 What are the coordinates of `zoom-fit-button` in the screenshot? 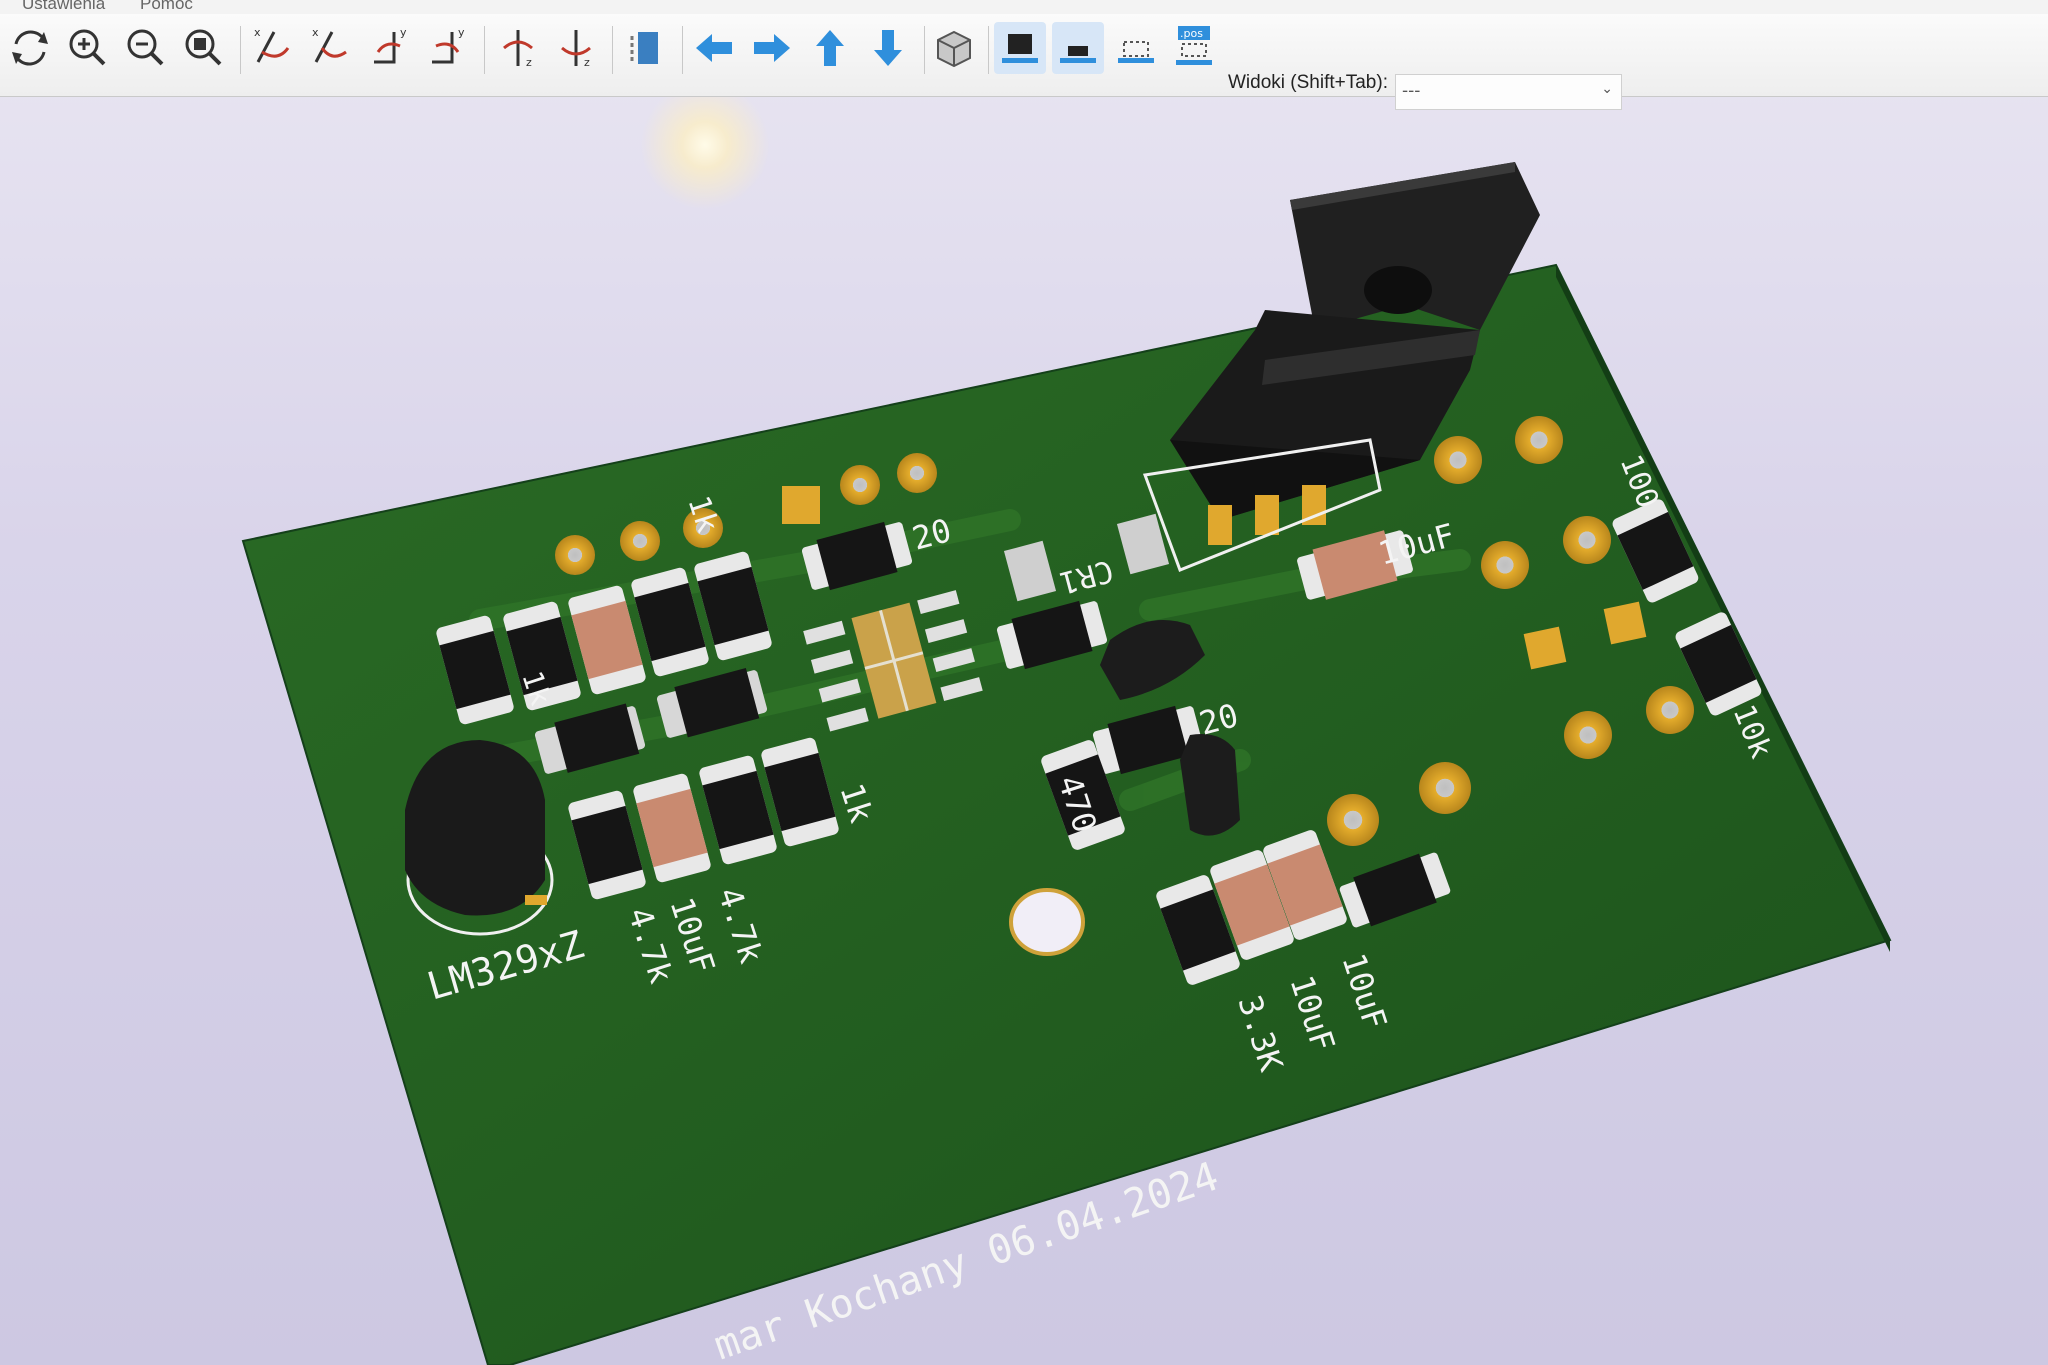 It's located at (204, 48).